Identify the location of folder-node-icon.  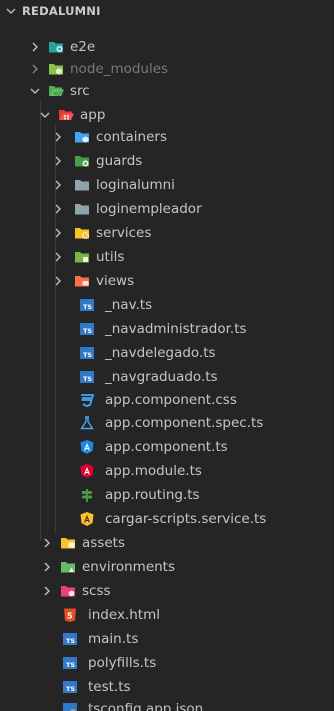
(56, 69).